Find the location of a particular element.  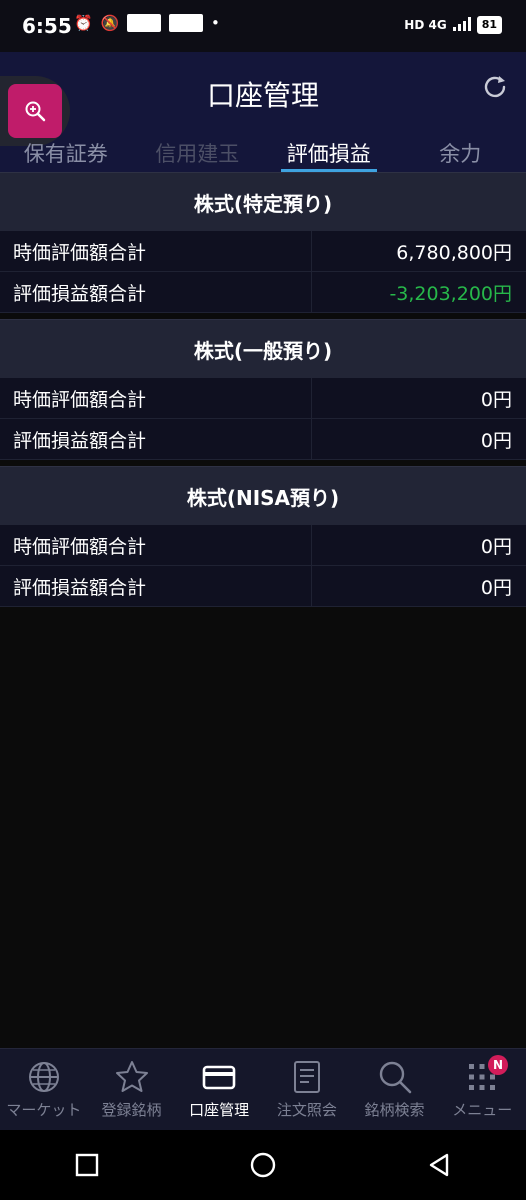

app-header: 口座管理 保有証券 信用建玉 評価損益 余力 is located at coordinates (263, 112).